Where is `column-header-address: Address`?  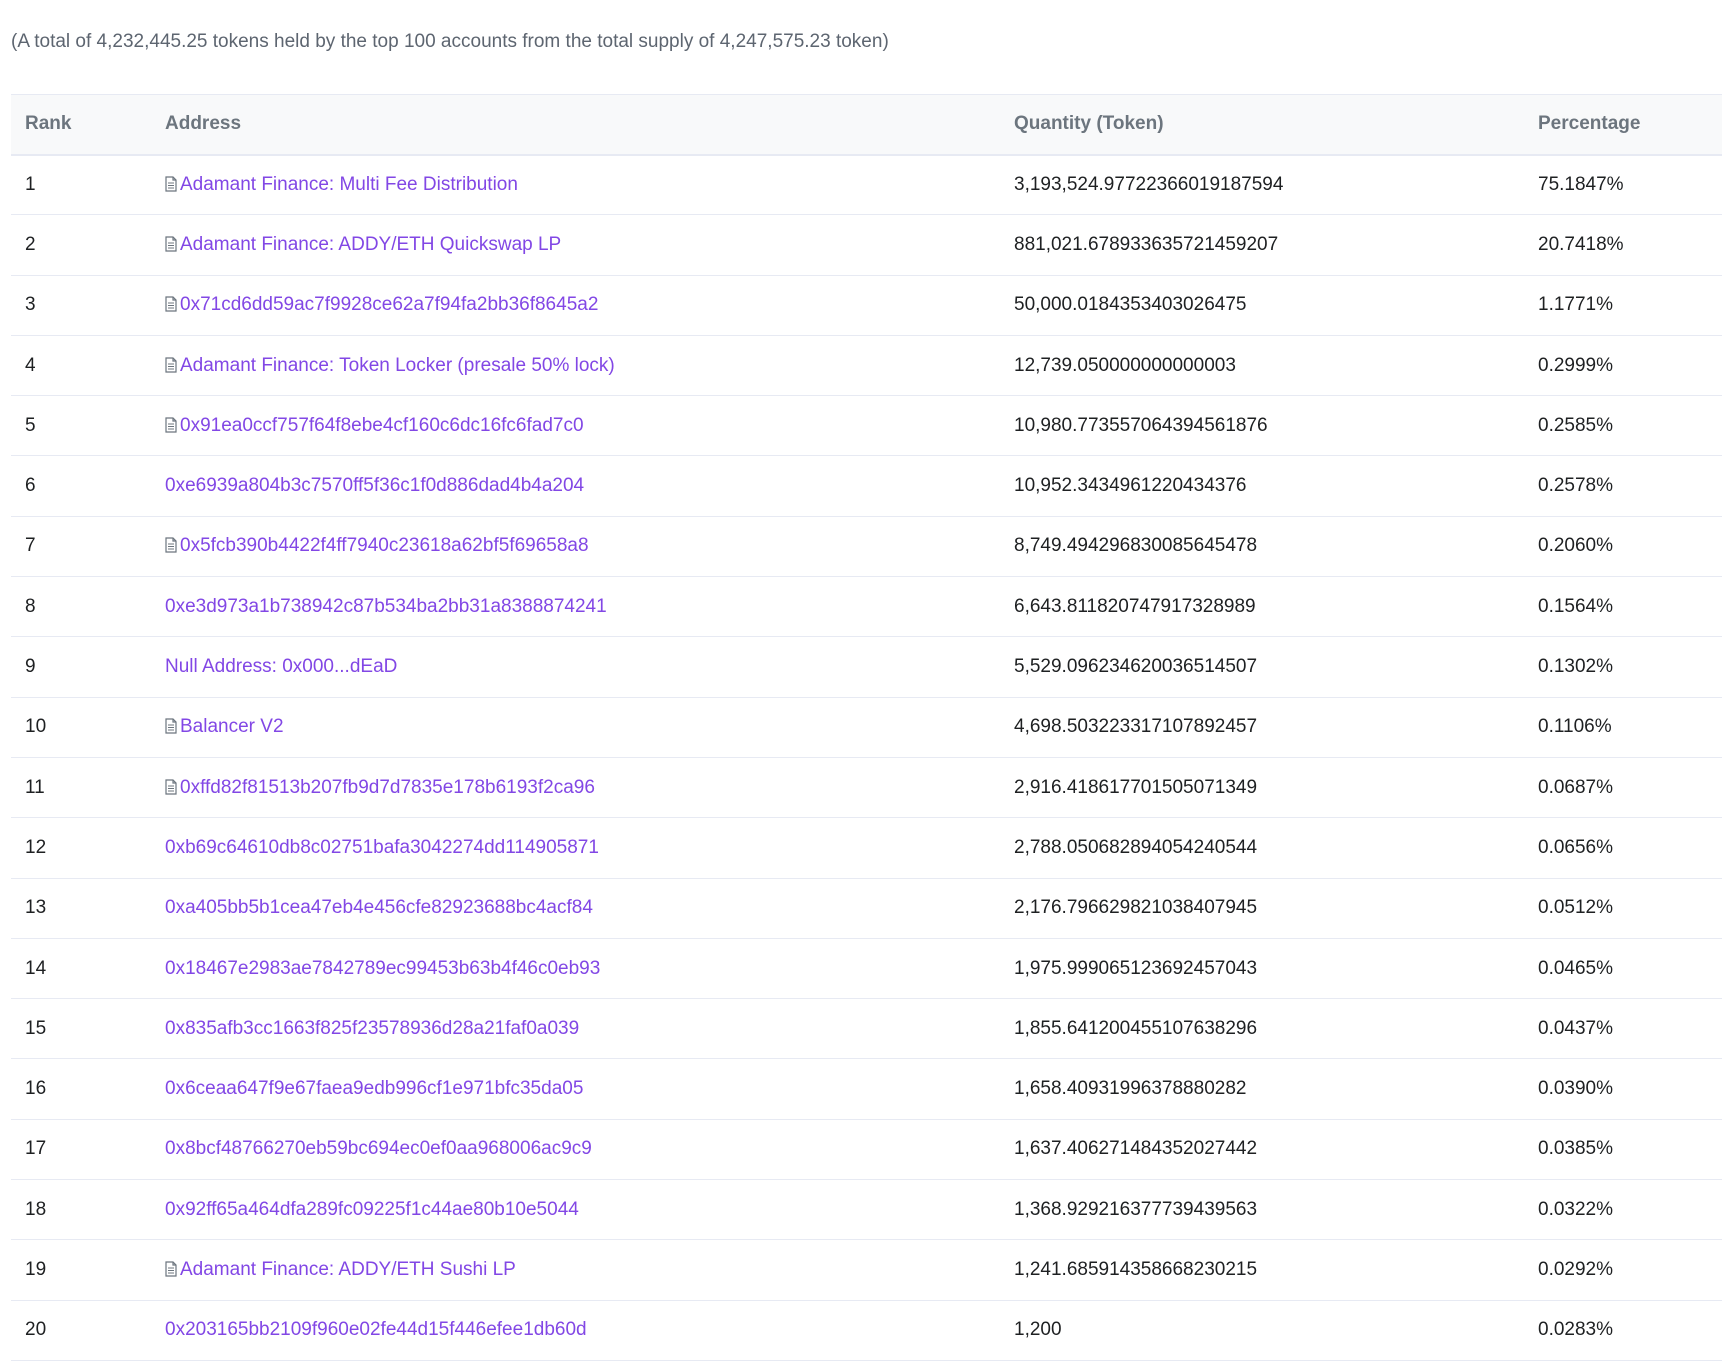
column-header-address: Address is located at coordinates (203, 124).